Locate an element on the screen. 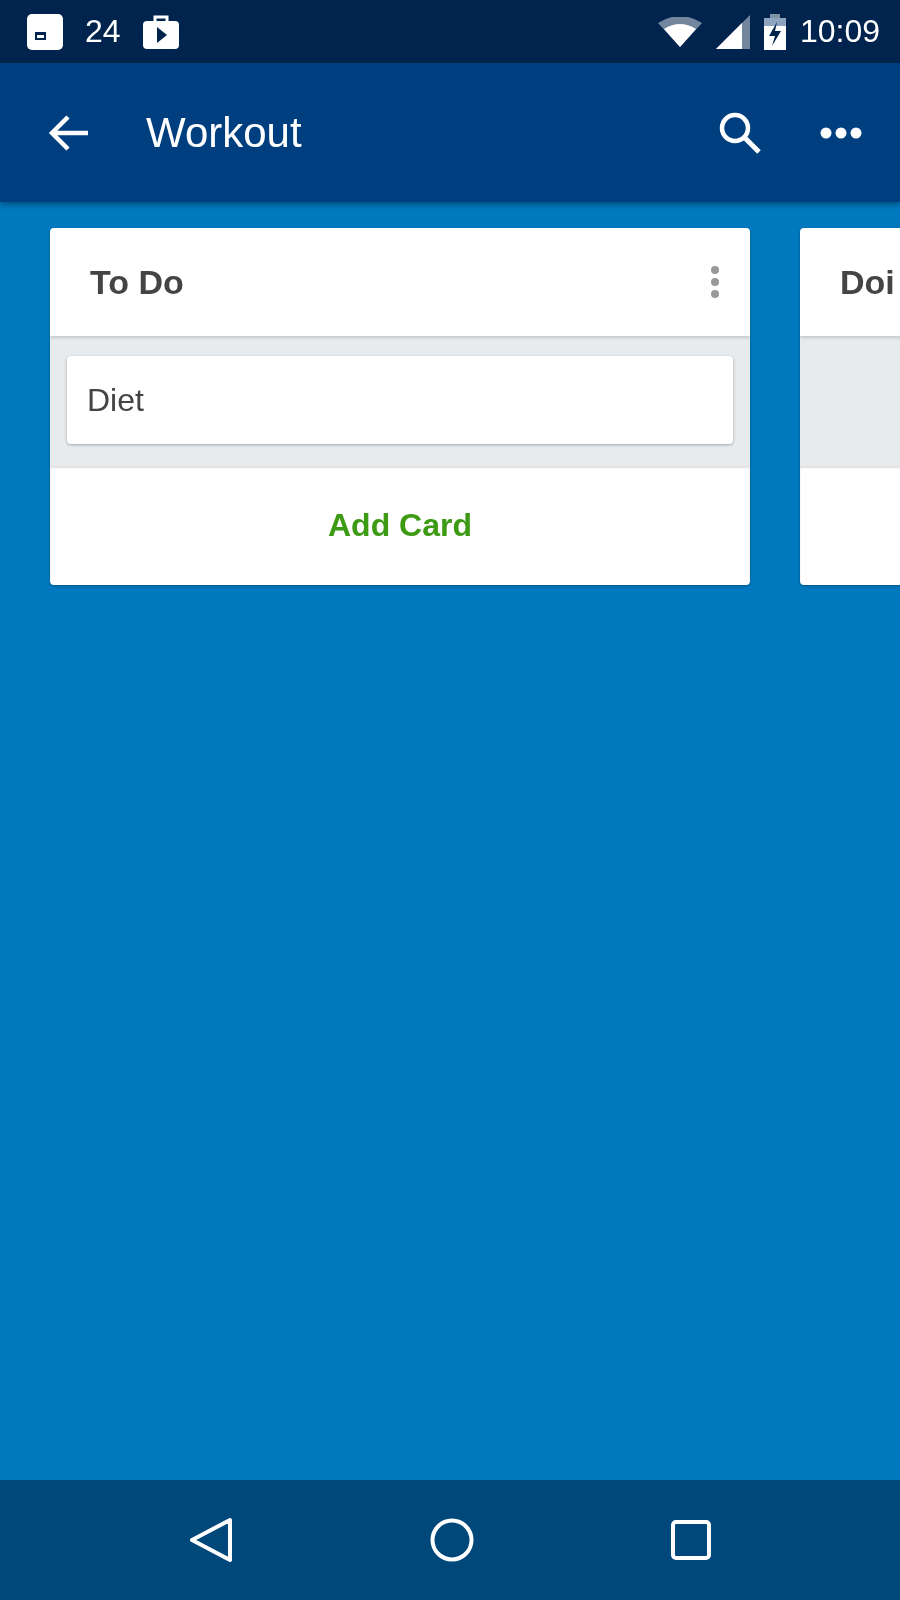 The image size is (900, 1600). calendar-icon is located at coordinates (45, 31).